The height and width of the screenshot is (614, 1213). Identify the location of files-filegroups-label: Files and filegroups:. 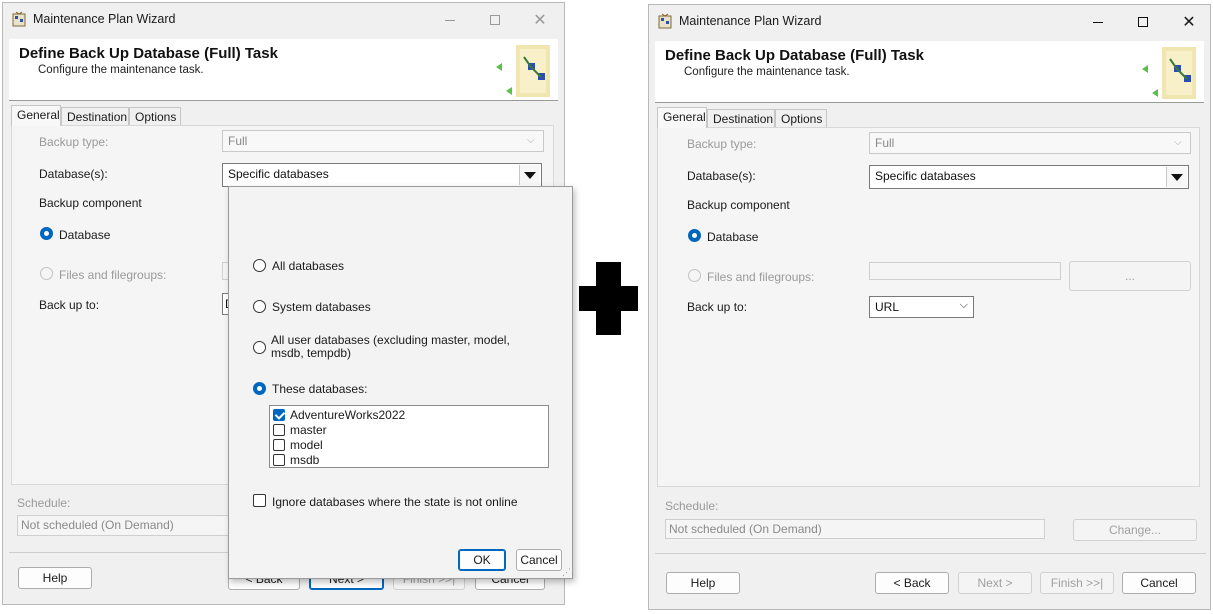
(761, 277).